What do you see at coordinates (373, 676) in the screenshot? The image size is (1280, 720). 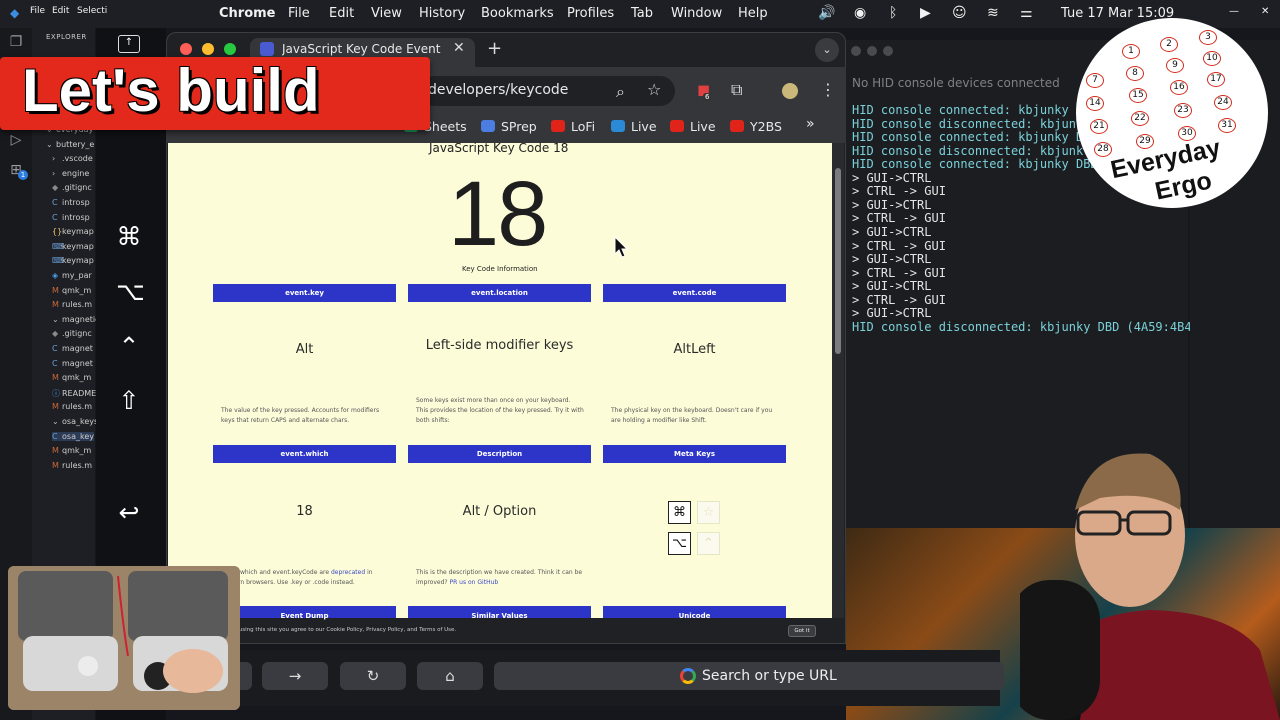 I see `reload-button: ↻` at bounding box center [373, 676].